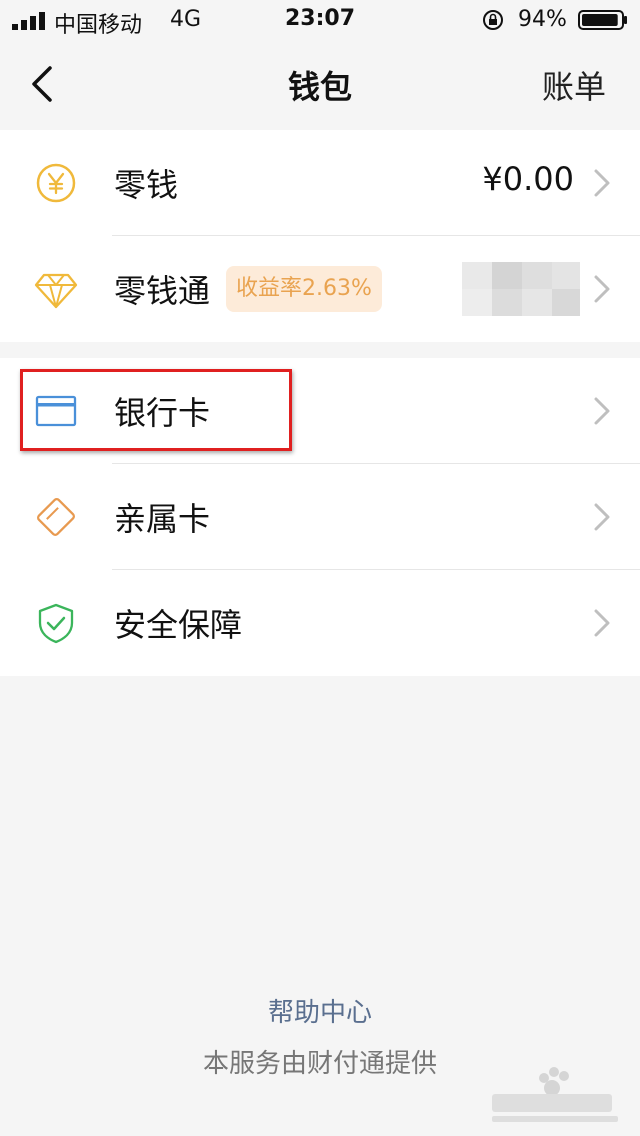 This screenshot has height=1136, width=640. Describe the element at coordinates (162, 291) in the screenshot. I see `lingqiantong-label: 零钱通` at that location.